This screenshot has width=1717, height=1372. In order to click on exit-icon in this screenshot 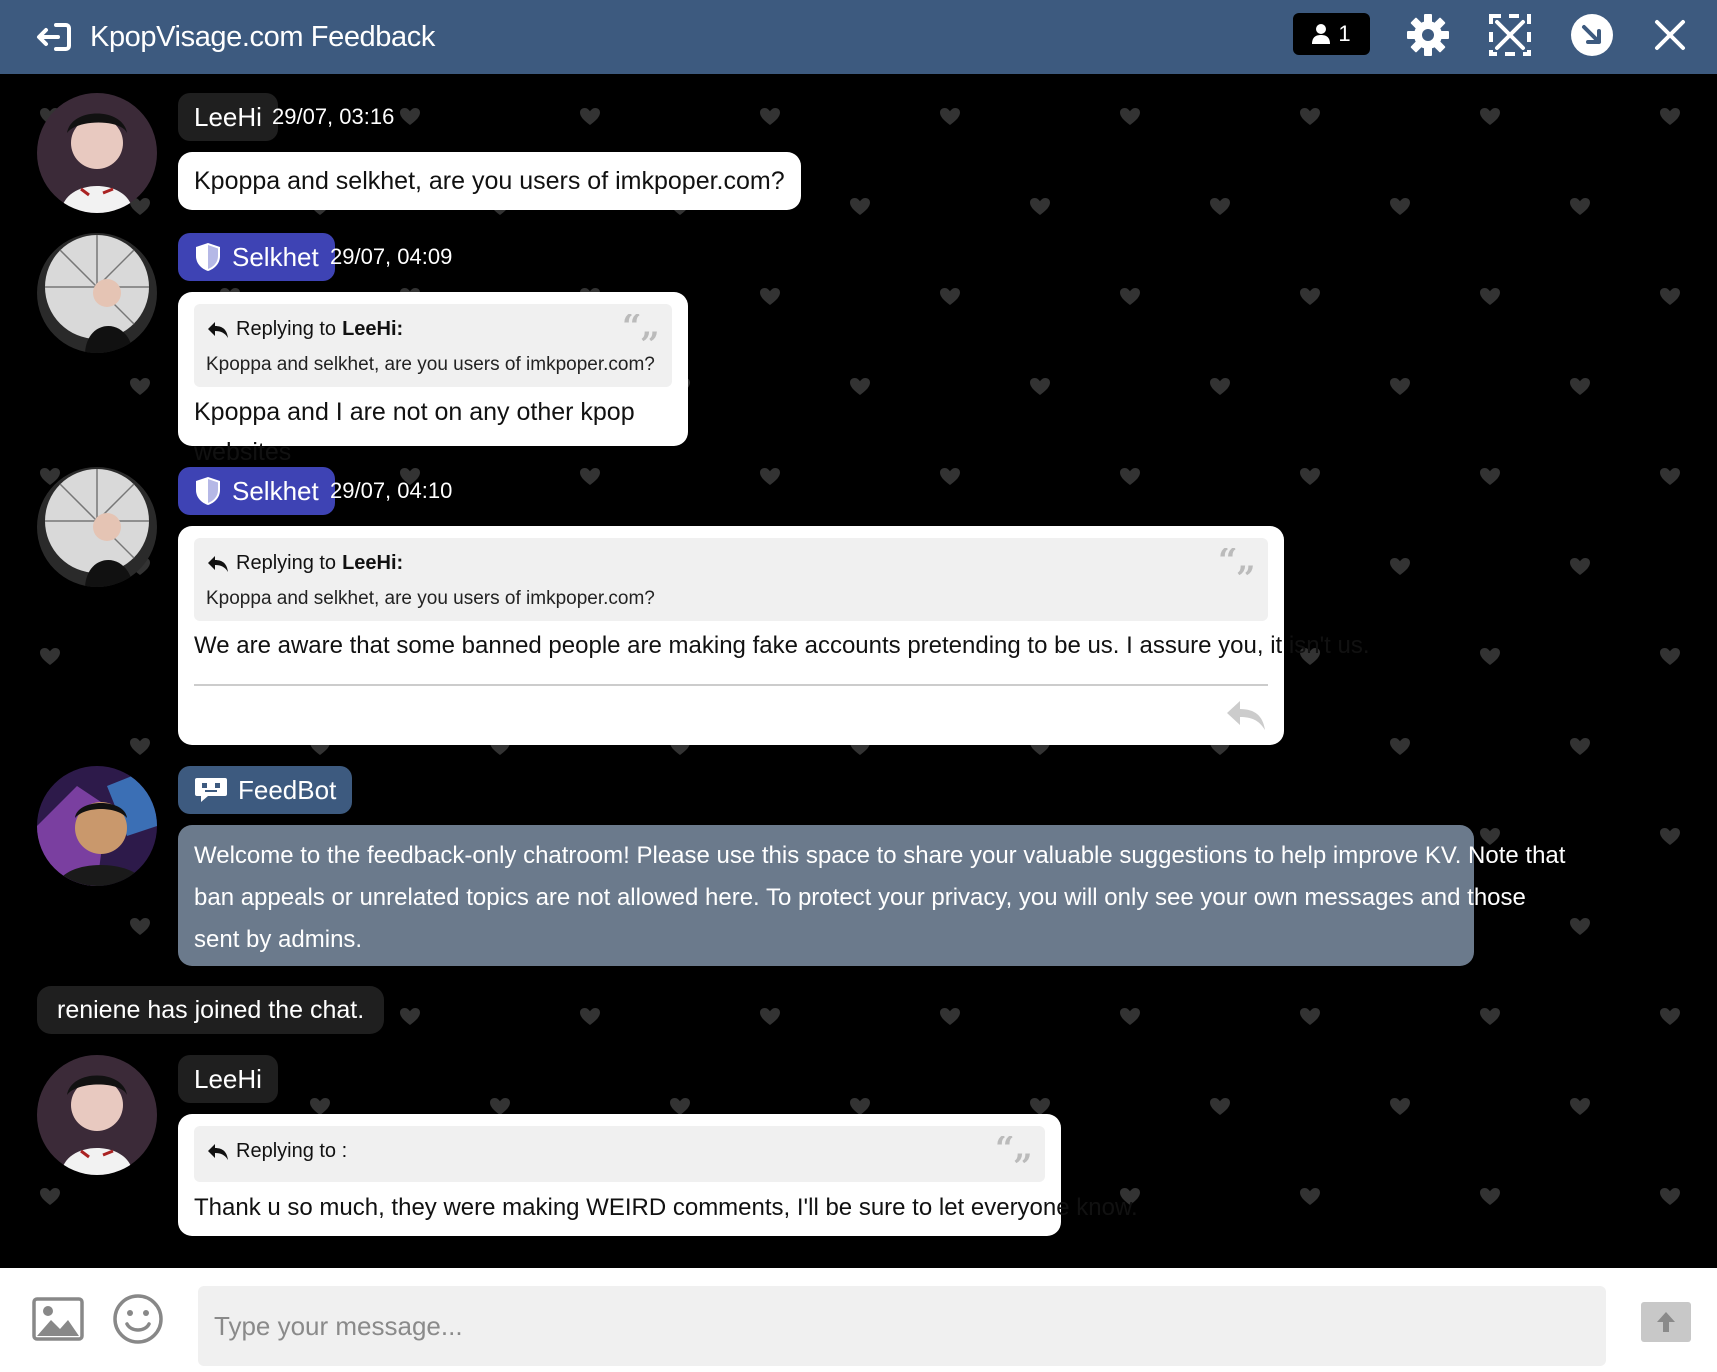, I will do `click(54, 37)`.